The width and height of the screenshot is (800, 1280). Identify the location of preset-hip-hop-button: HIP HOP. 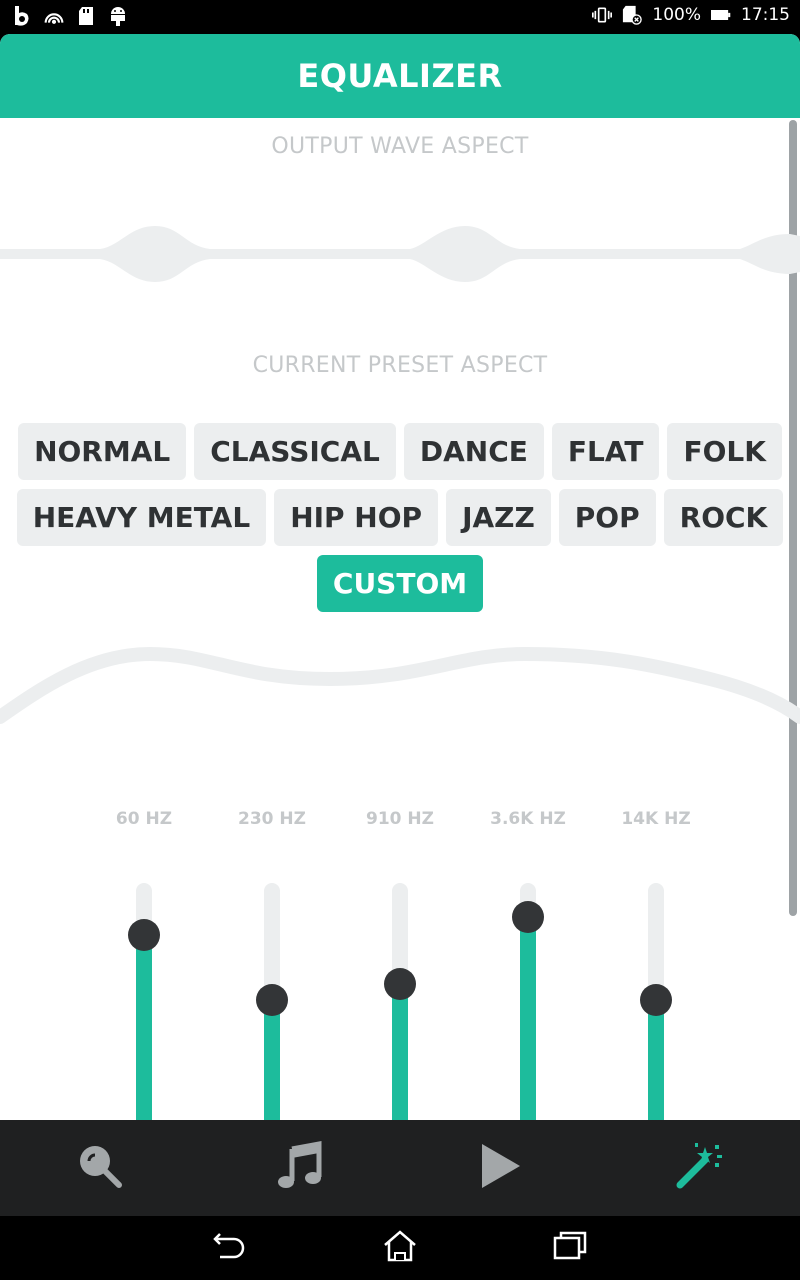
(356, 517).